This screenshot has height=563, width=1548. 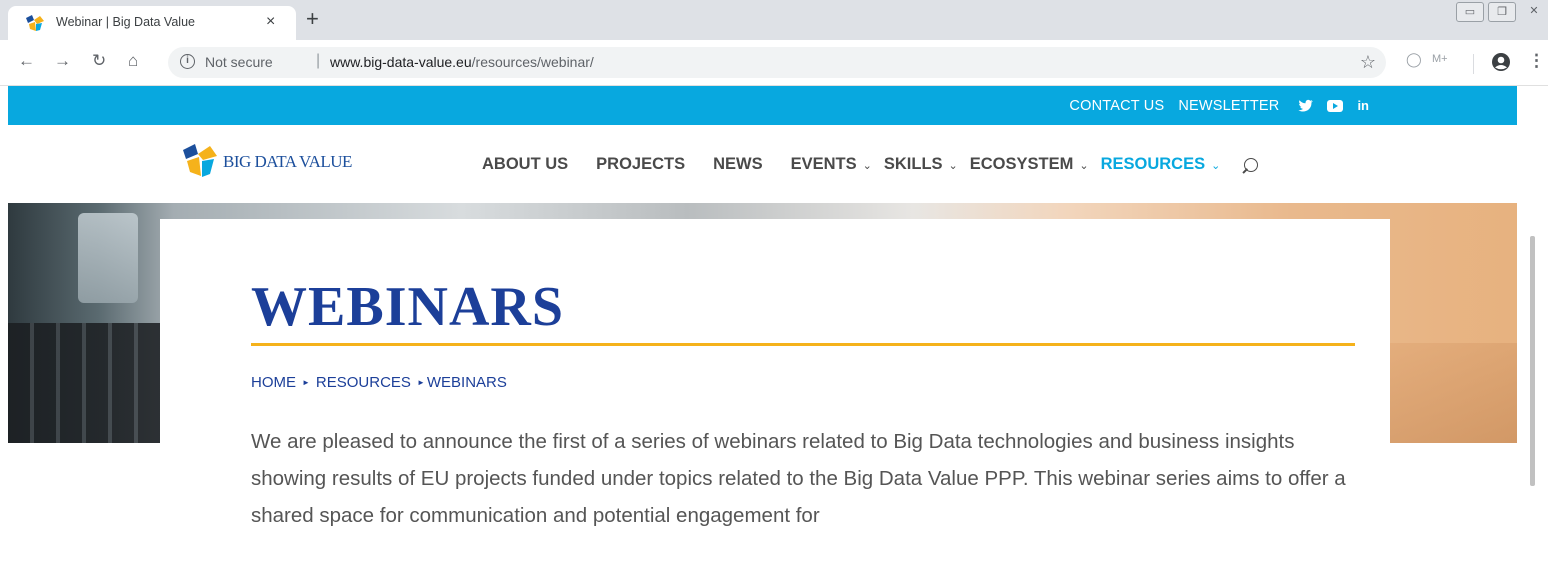 What do you see at coordinates (1363, 105) in the screenshot?
I see `linkedin-icon: in` at bounding box center [1363, 105].